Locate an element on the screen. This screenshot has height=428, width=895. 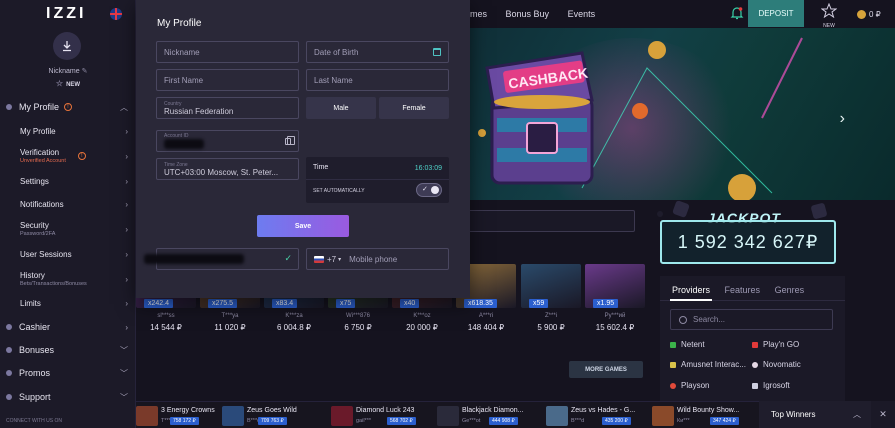
multiplier-badge: x242.4 is located at coordinates (159, 303).